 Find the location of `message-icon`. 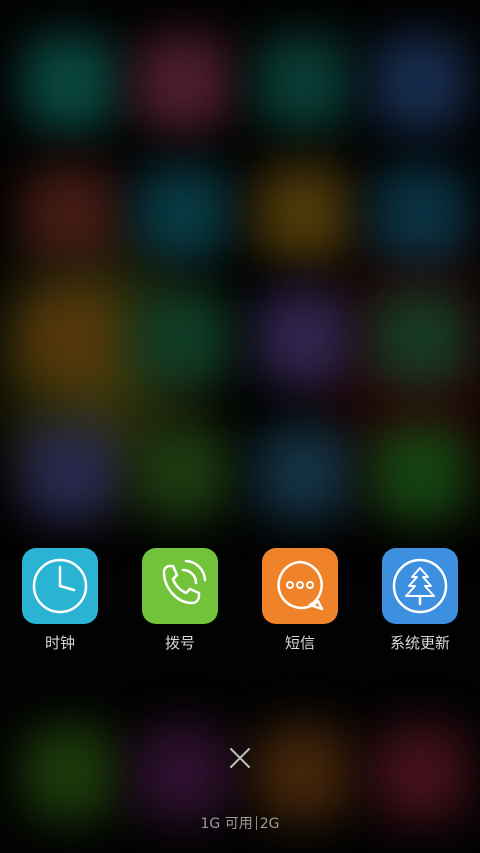

message-icon is located at coordinates (300, 586).